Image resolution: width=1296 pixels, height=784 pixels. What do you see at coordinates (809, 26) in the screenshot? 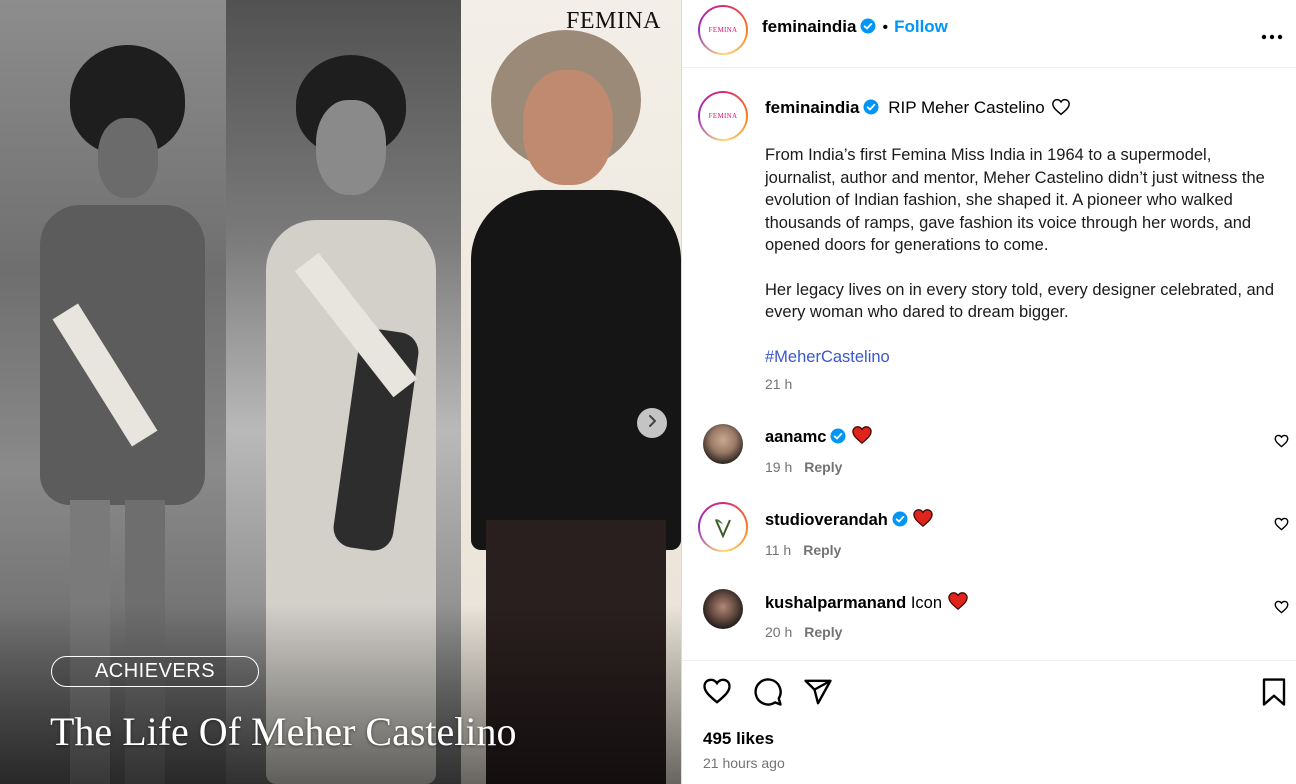
I see `author-username: feminaindia` at bounding box center [809, 26].